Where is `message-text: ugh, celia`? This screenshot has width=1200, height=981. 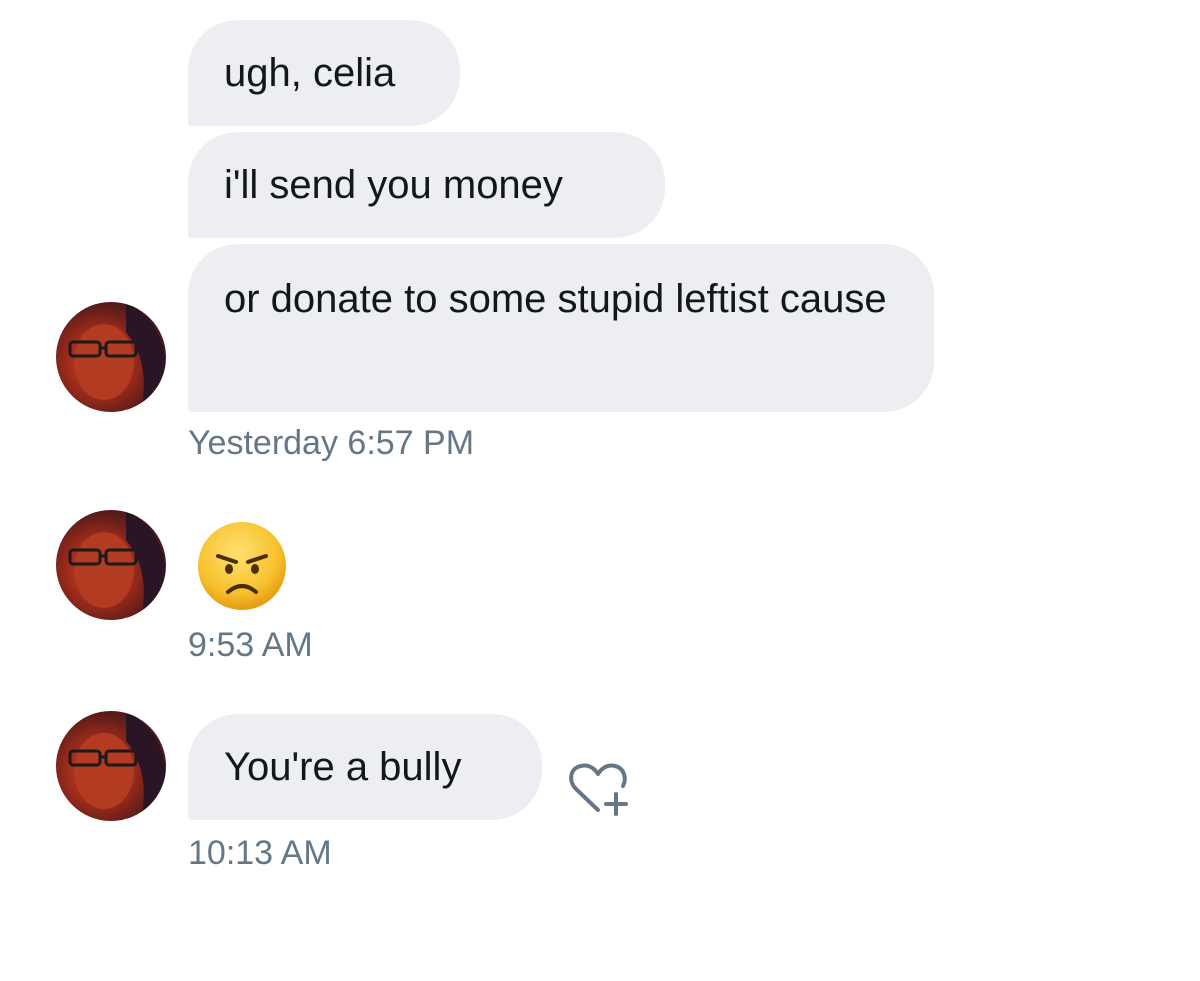 message-text: ugh, celia is located at coordinates (310, 73).